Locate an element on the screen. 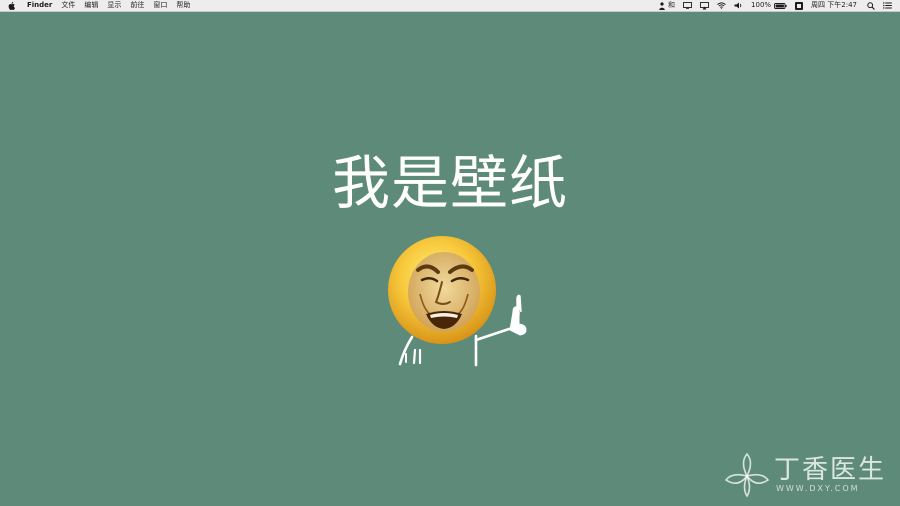 The image size is (900, 506). input-method-status: 和 is located at coordinates (671, 5).